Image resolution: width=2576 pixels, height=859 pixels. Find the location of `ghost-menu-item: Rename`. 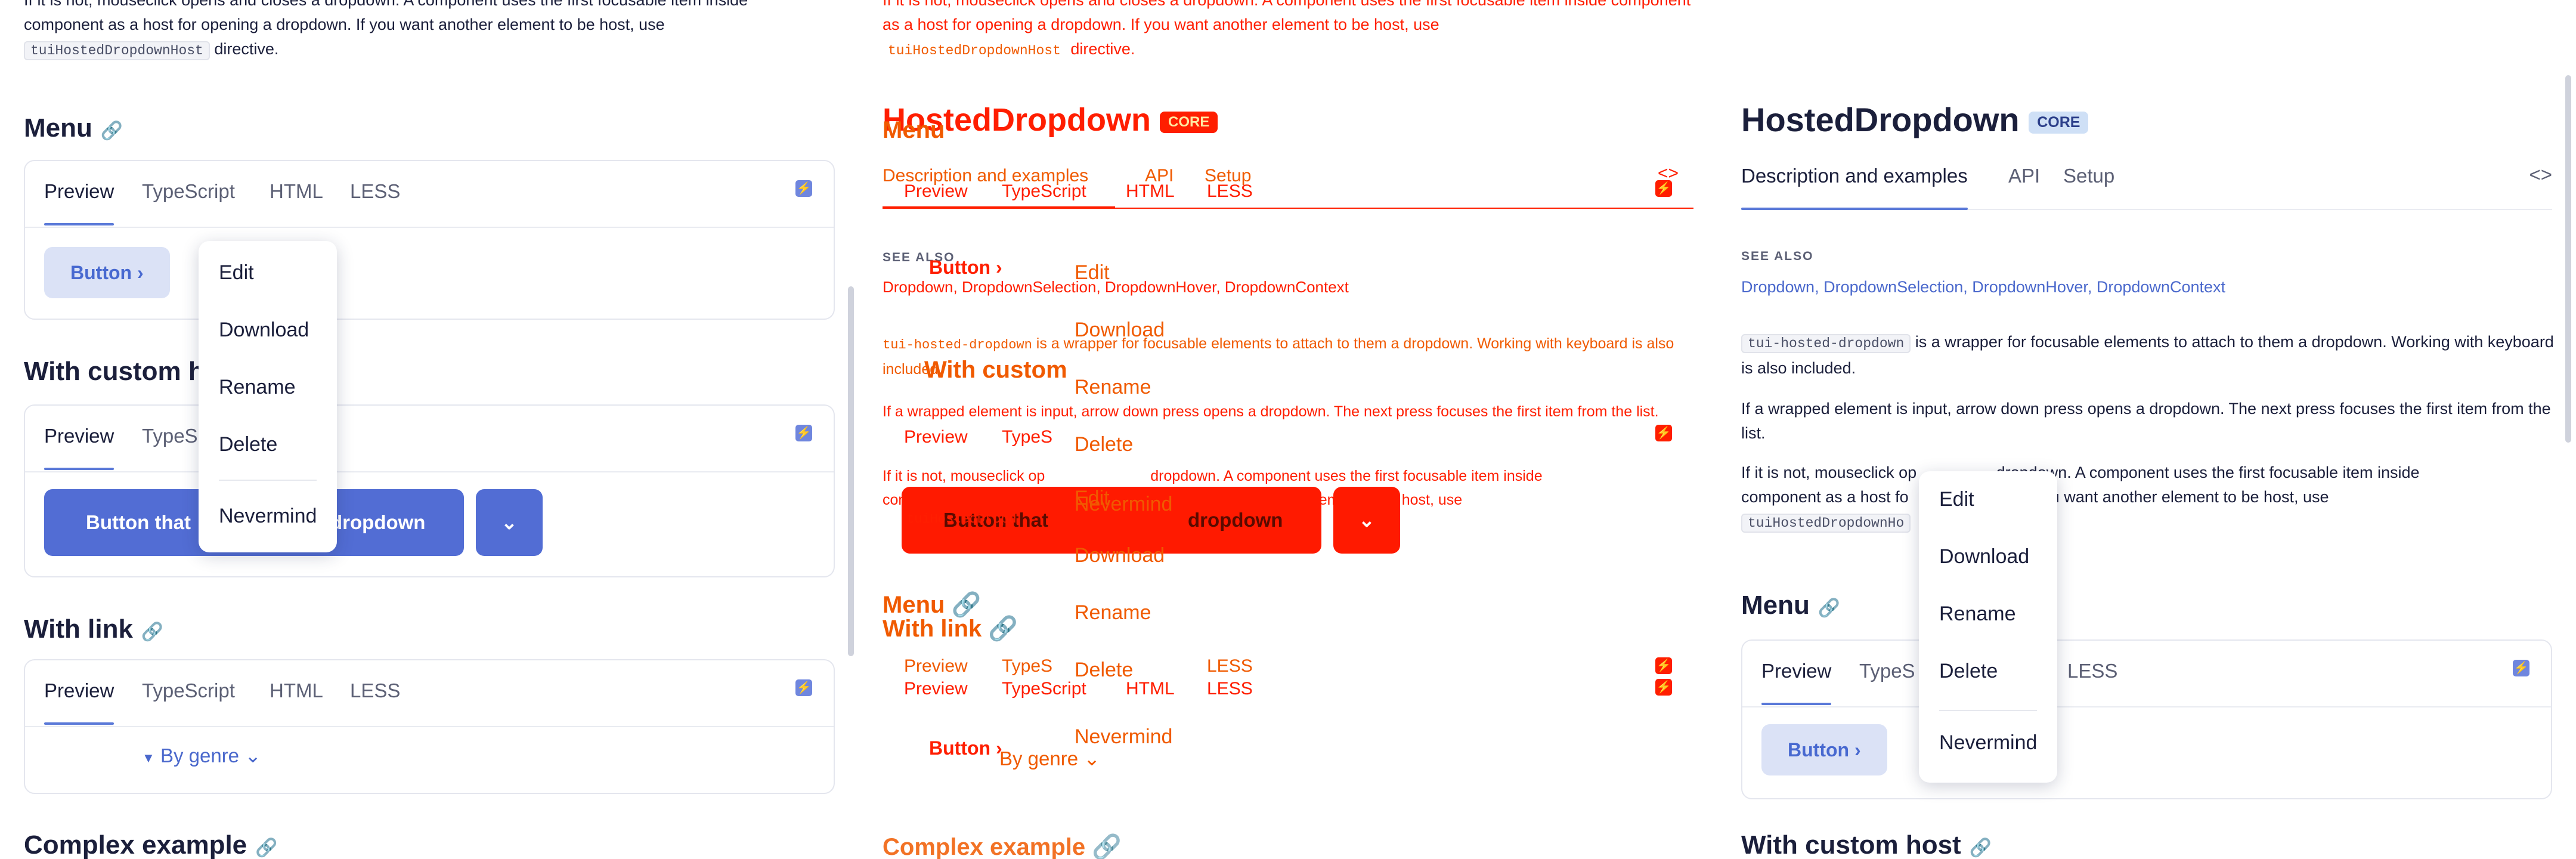

ghost-menu-item: Rename is located at coordinates (1113, 613).